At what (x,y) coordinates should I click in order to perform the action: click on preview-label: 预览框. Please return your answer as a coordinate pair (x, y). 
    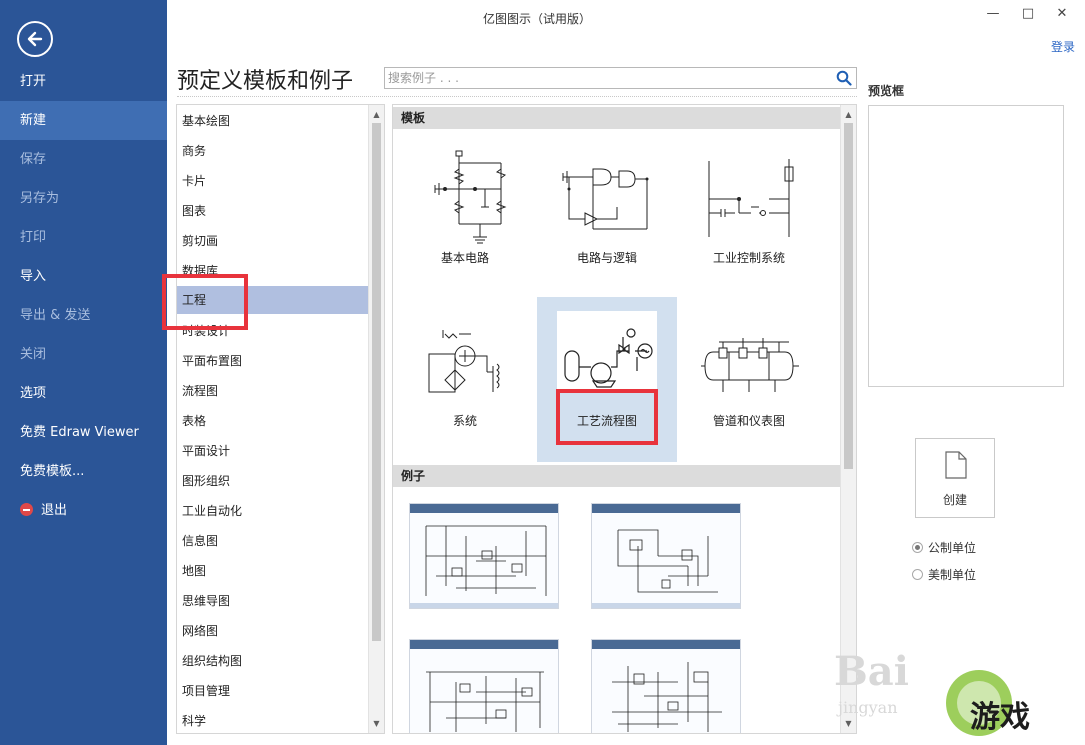
    Looking at the image, I should click on (886, 91).